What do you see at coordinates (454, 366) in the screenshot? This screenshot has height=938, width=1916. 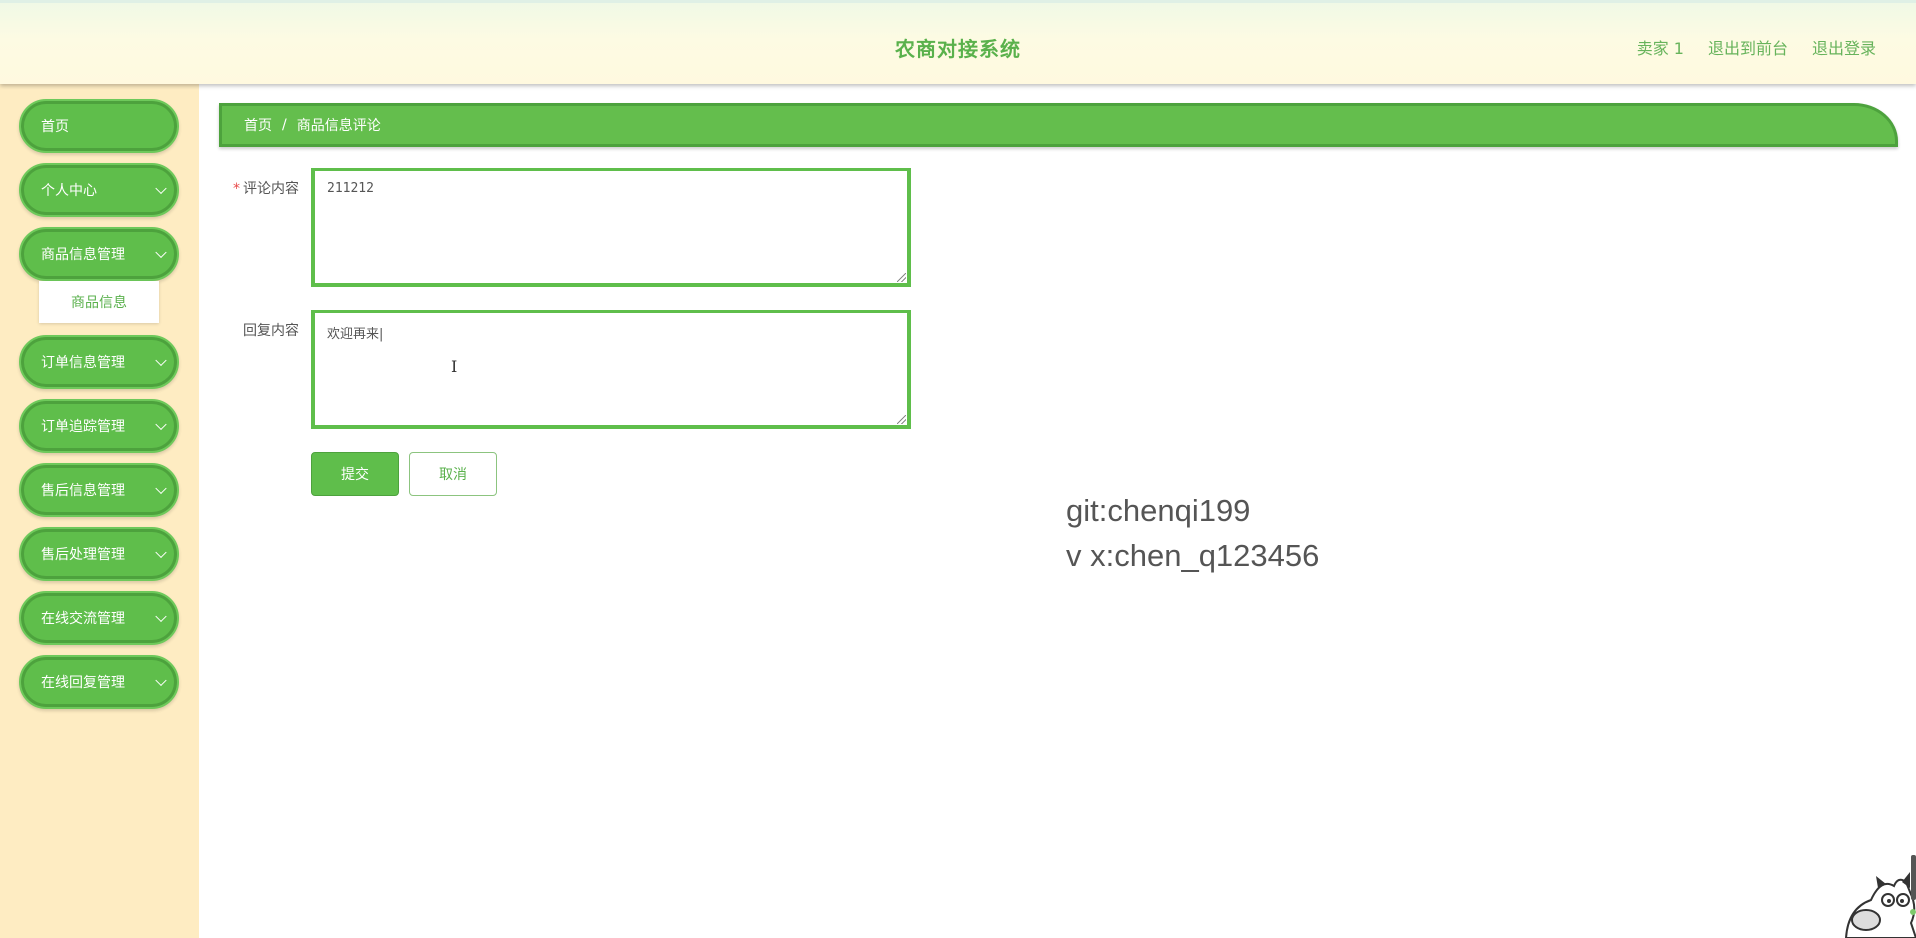 I see `text-cursor-icon: I` at bounding box center [454, 366].